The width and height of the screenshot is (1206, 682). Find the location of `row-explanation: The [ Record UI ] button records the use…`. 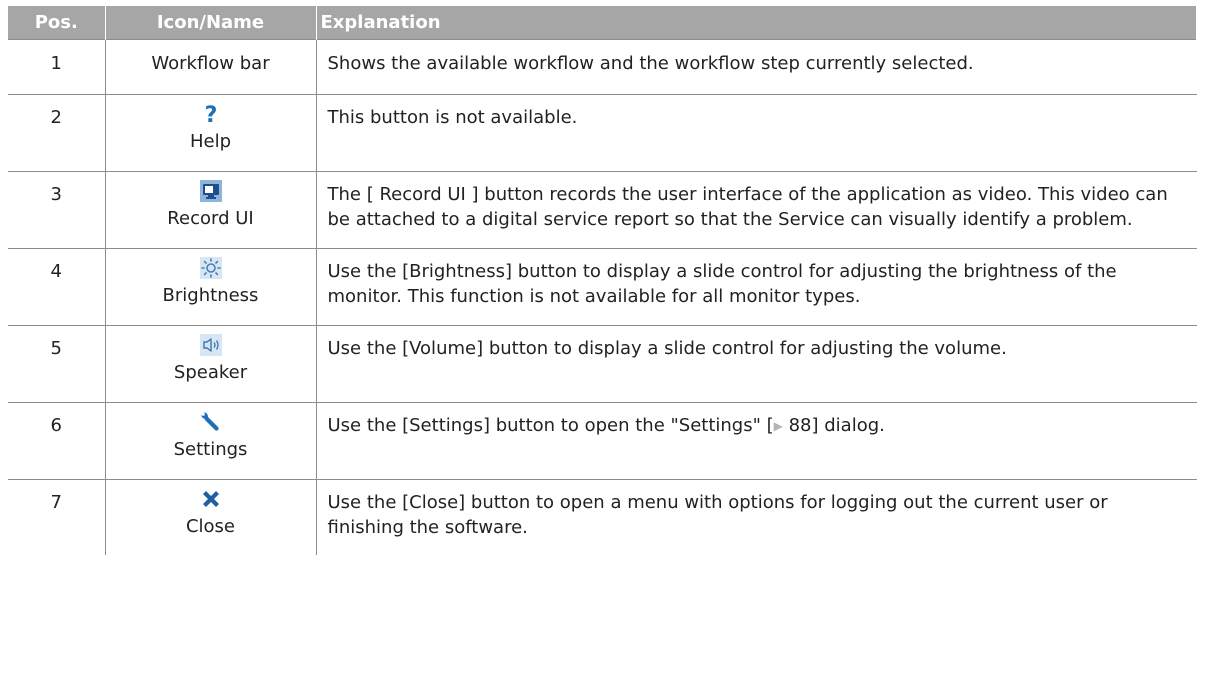

row-explanation: The [ Record UI ] button records the use… is located at coordinates (756, 210).